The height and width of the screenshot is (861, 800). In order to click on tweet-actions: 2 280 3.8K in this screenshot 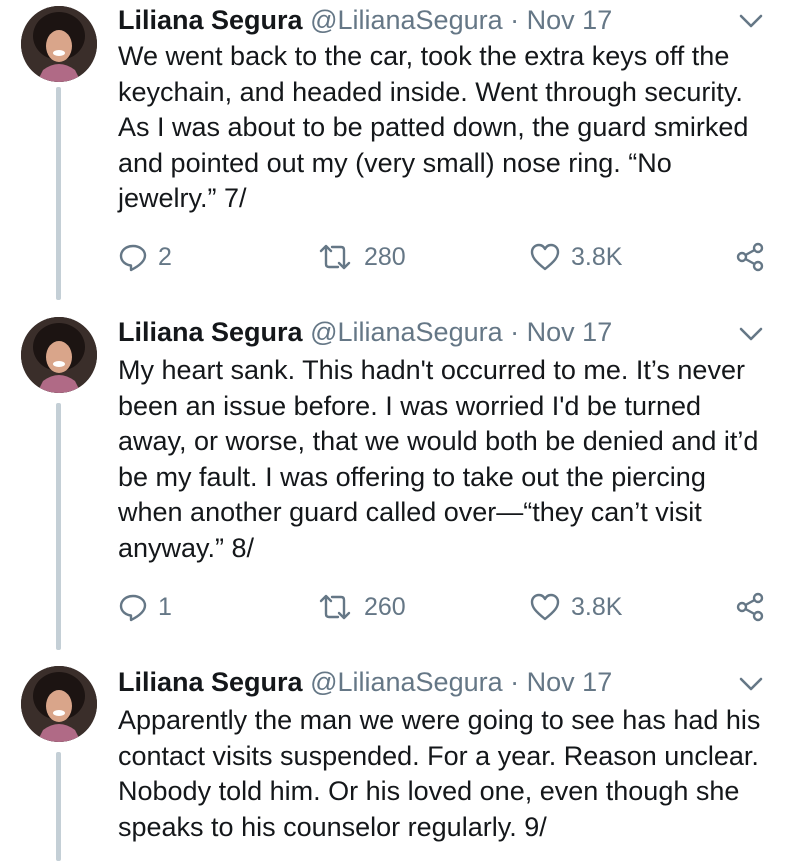, I will do `click(448, 257)`.